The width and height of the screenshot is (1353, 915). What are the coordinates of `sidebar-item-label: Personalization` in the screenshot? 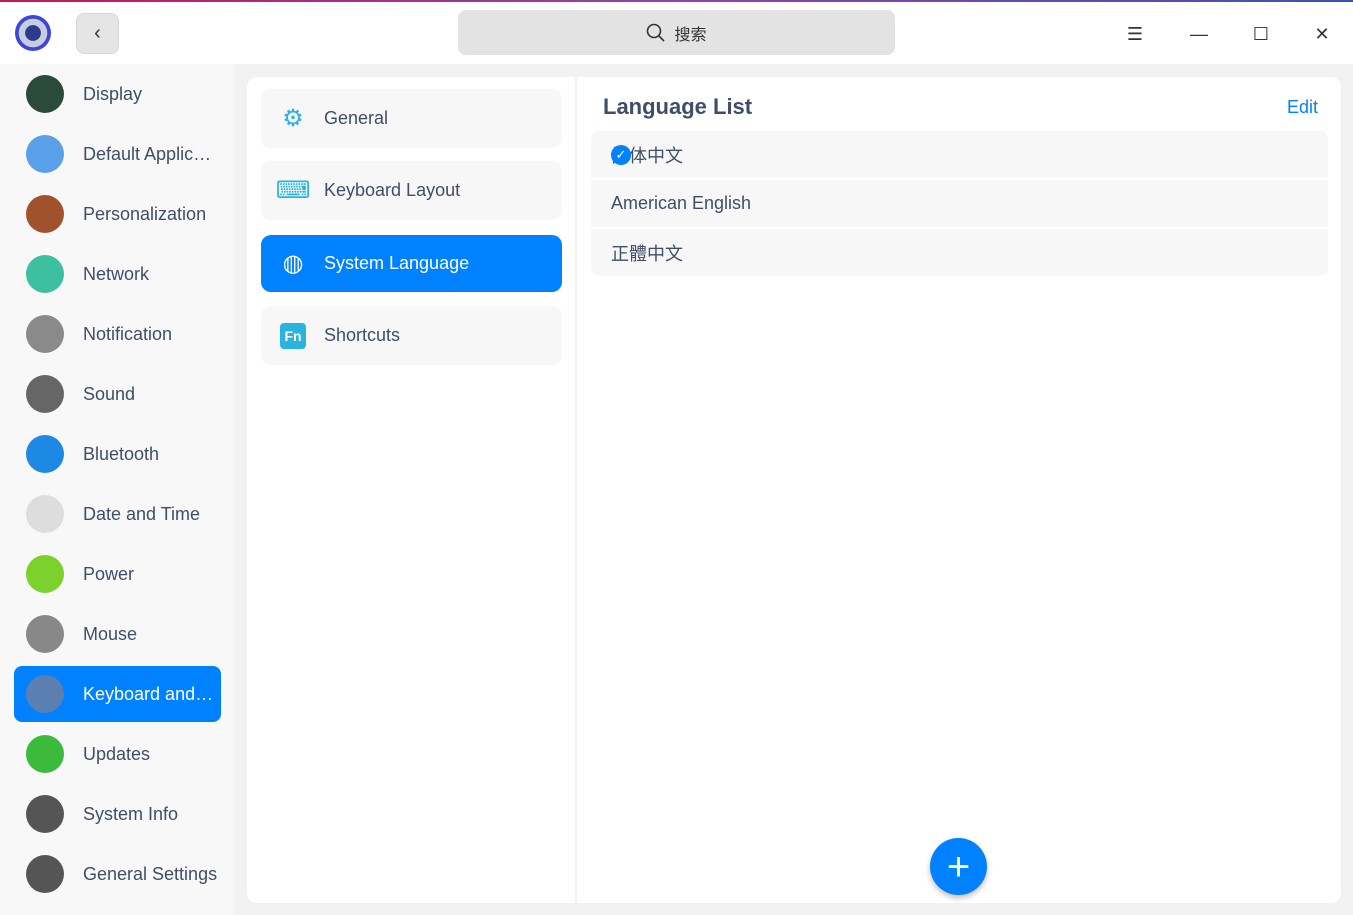 It's located at (145, 213).